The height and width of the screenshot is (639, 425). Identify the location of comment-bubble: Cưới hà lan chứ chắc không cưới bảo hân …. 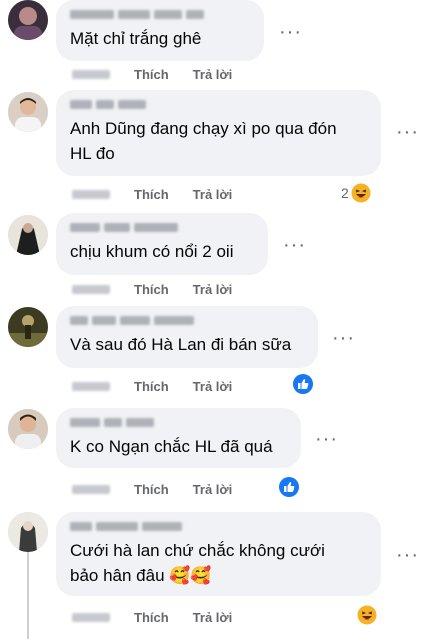
(218, 554).